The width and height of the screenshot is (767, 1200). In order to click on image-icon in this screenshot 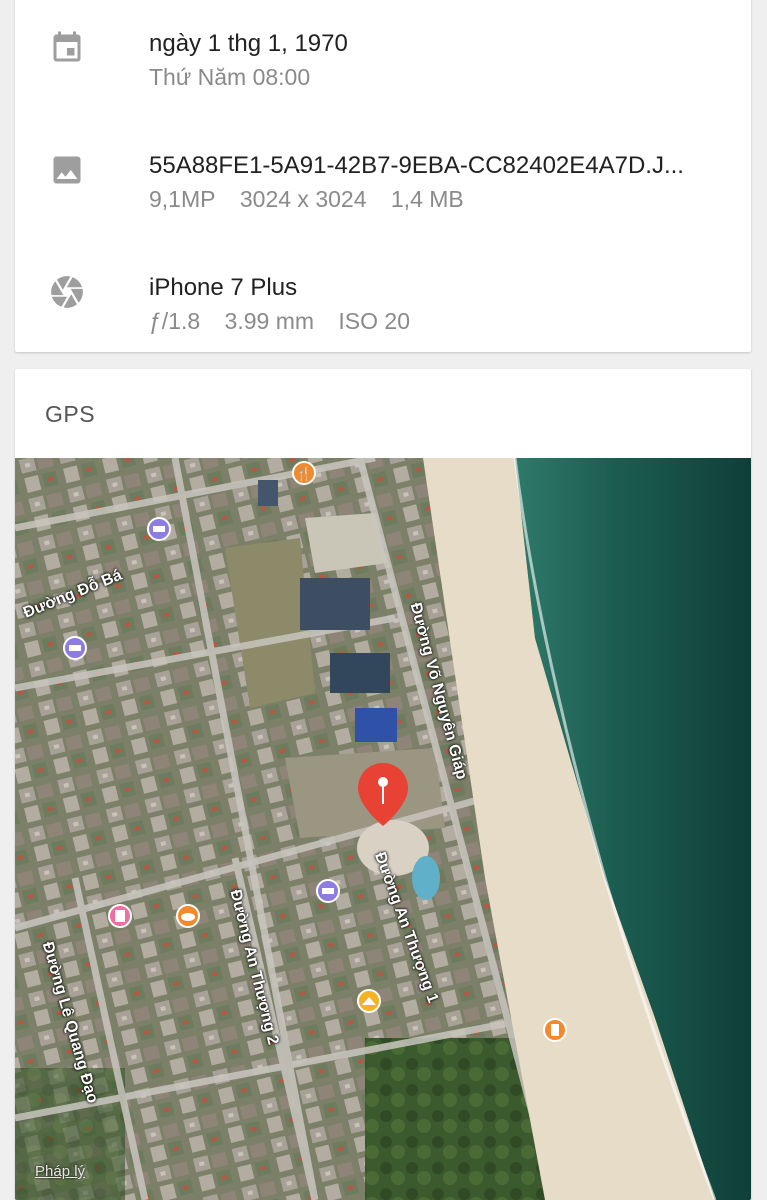, I will do `click(67, 170)`.